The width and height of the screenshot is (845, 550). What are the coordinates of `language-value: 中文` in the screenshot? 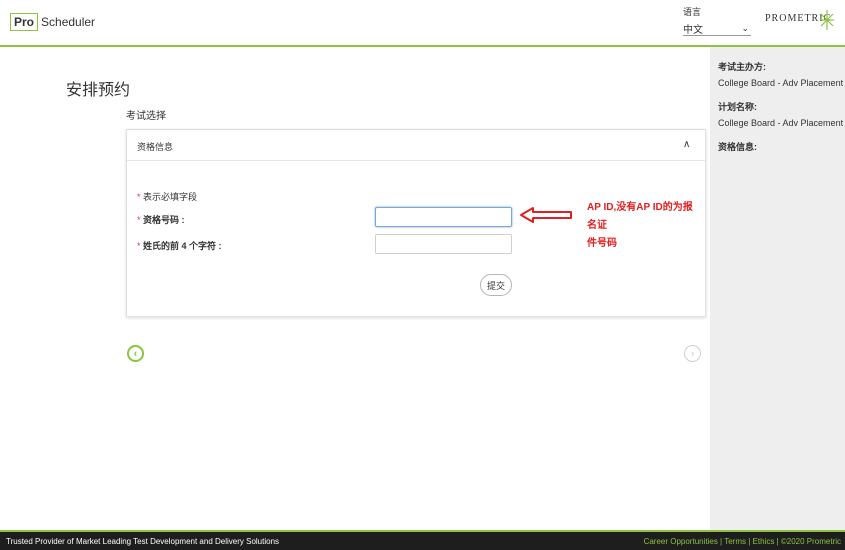 It's located at (693, 30).